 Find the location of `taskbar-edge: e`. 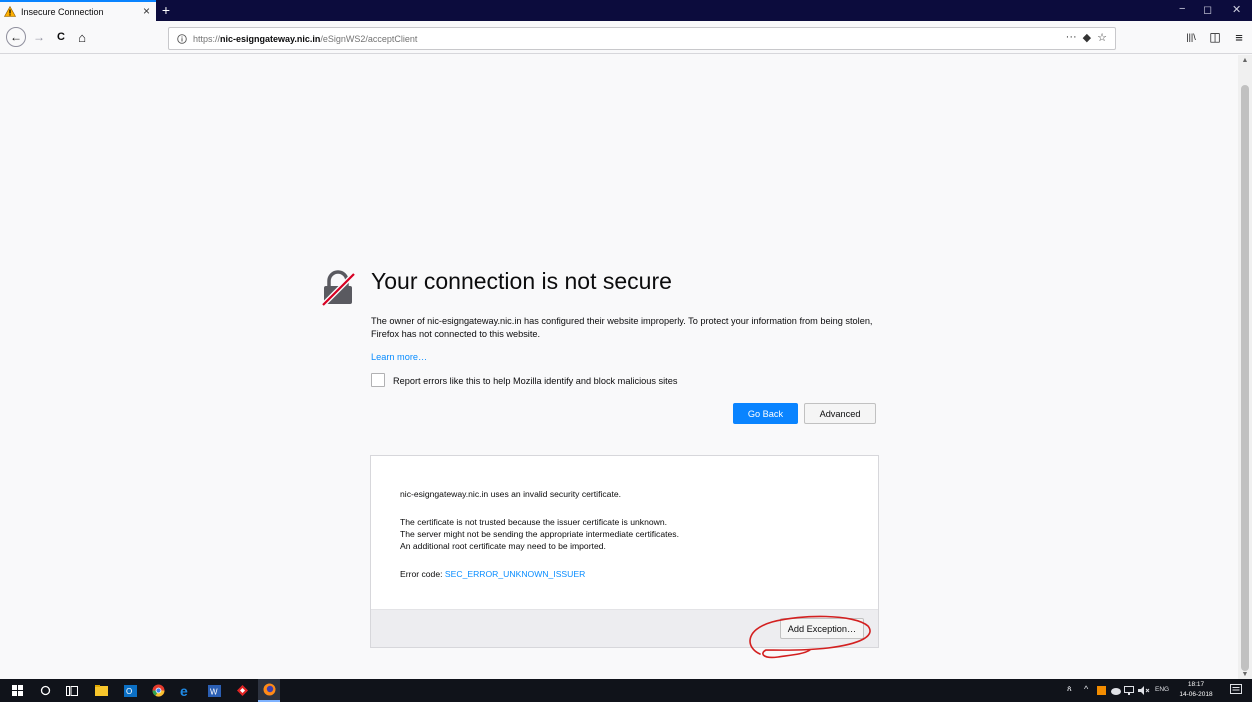

taskbar-edge: e is located at coordinates (186, 690).